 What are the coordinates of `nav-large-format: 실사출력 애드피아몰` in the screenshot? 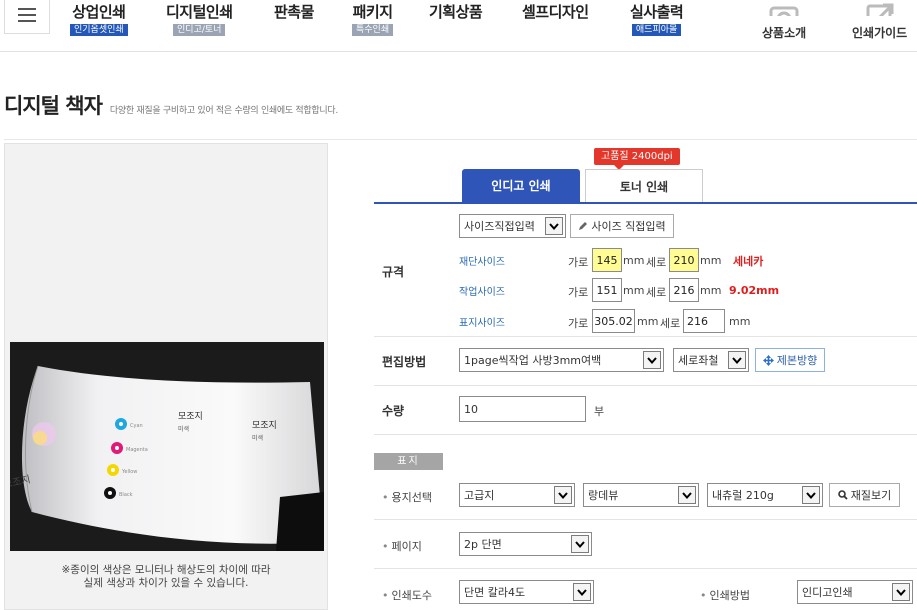 It's located at (657, 19).